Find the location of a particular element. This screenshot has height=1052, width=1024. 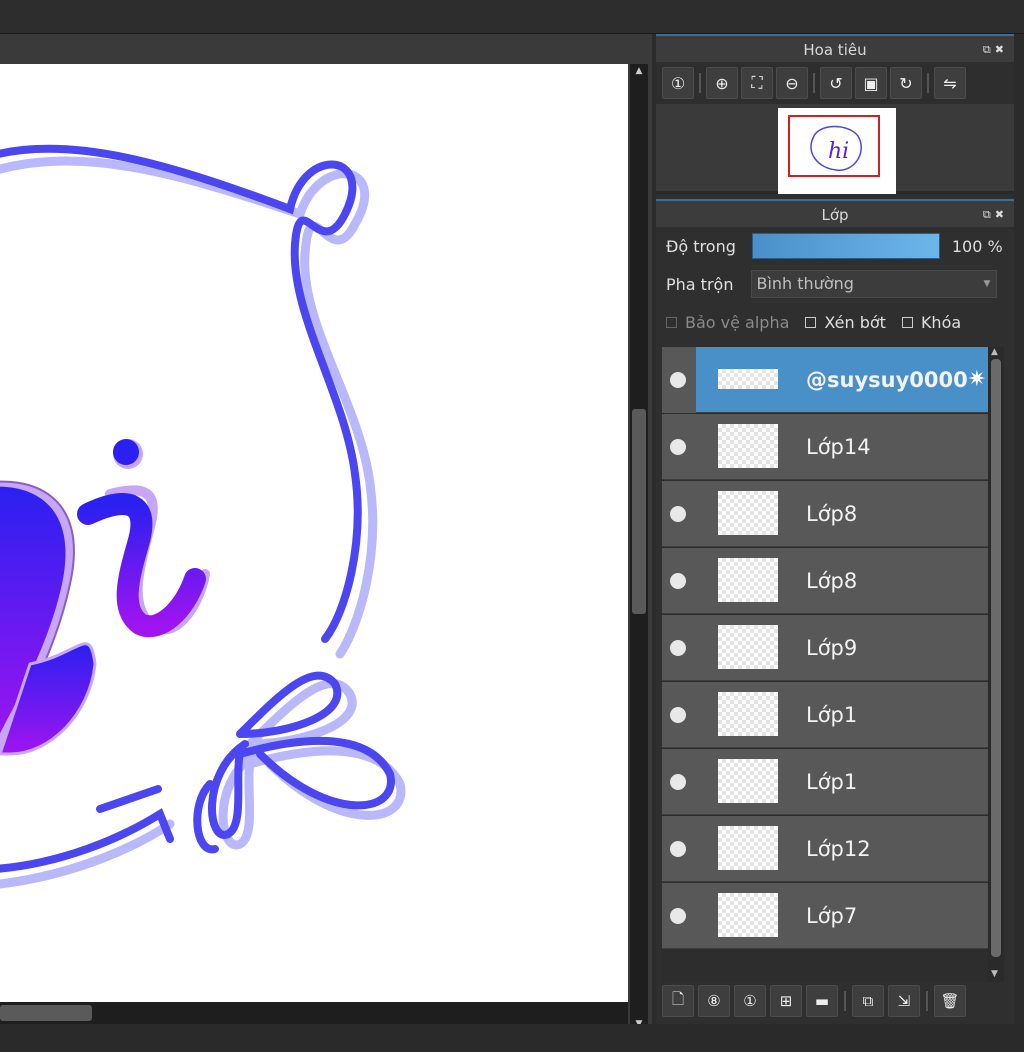

blend-mode-value: Bình thường is located at coordinates (805, 283).